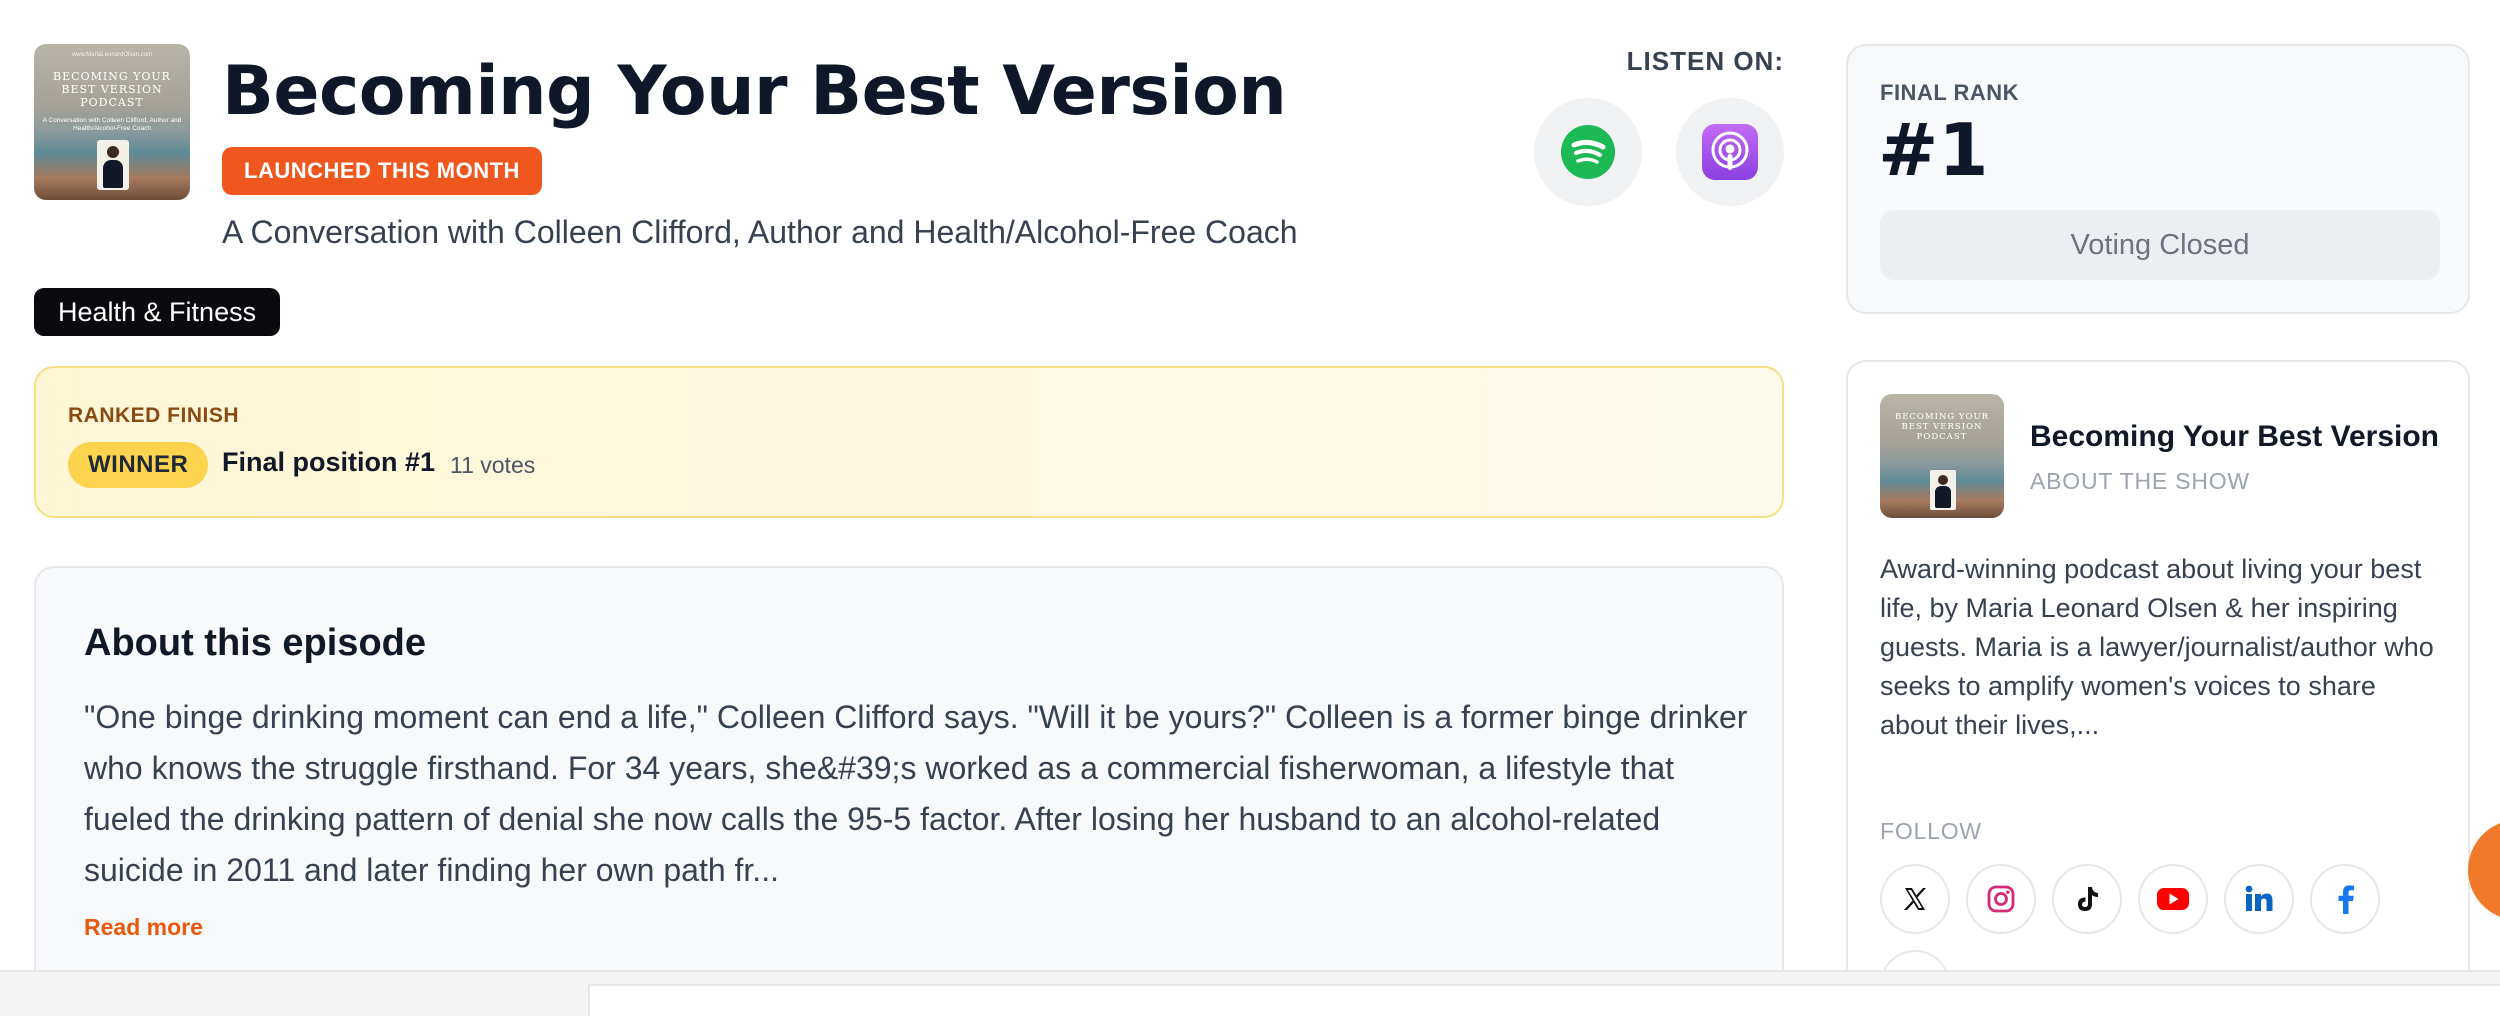  Describe the element at coordinates (143, 927) in the screenshot. I see `read-more-link: Read more` at that location.